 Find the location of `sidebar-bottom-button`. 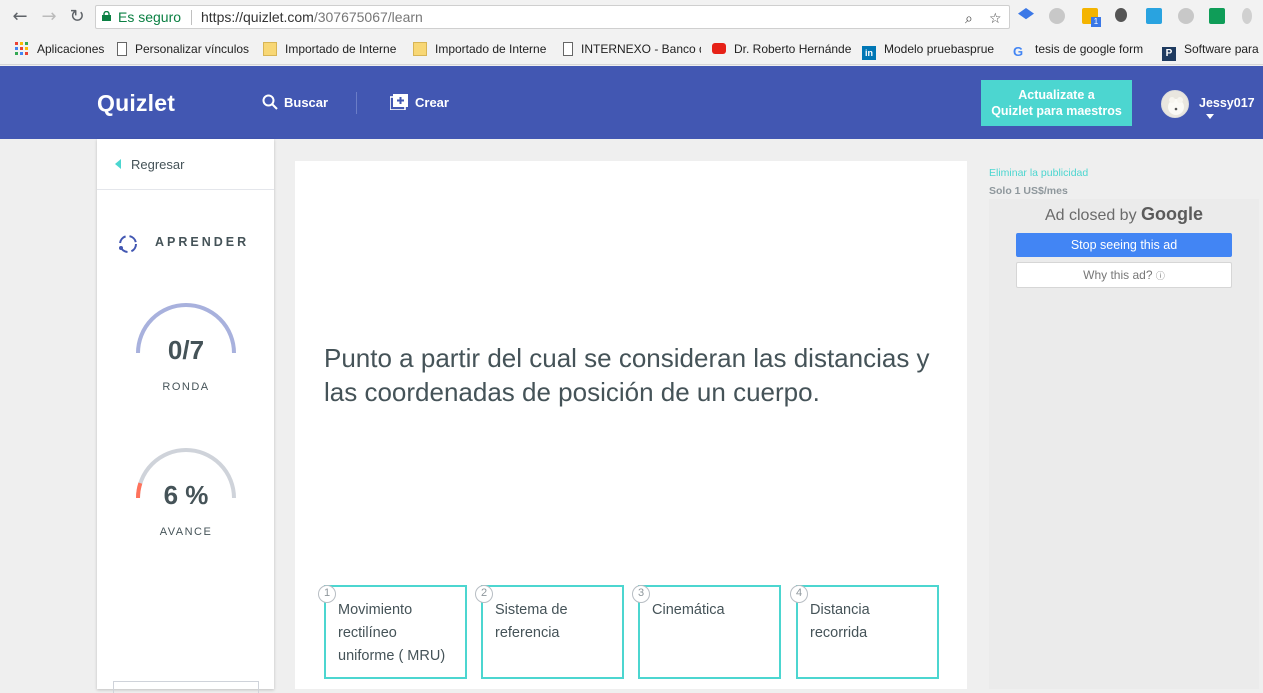

sidebar-bottom-button is located at coordinates (186, 687).